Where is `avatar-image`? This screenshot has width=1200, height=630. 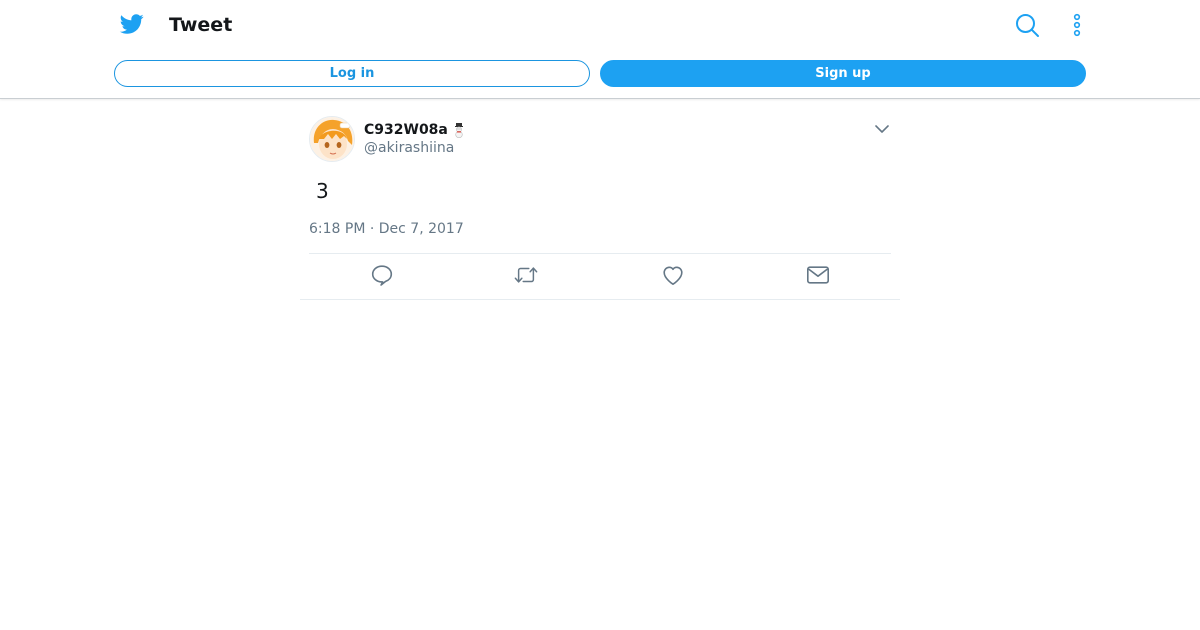
avatar-image is located at coordinates (332, 139).